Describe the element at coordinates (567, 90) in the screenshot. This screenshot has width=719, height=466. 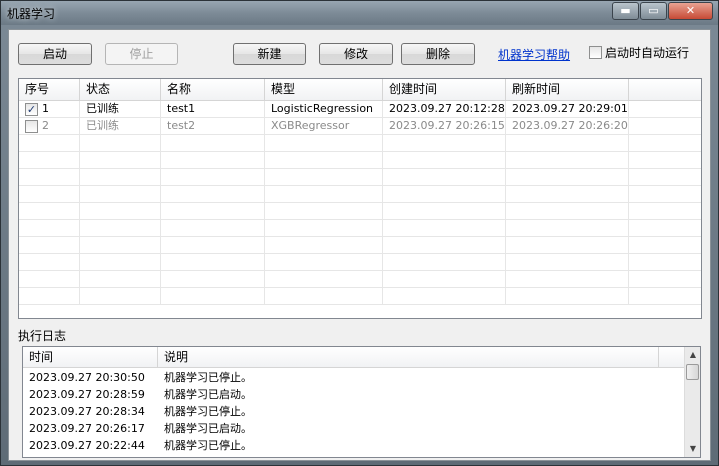
I see `col-header-refreshed: 刷新时间` at that location.